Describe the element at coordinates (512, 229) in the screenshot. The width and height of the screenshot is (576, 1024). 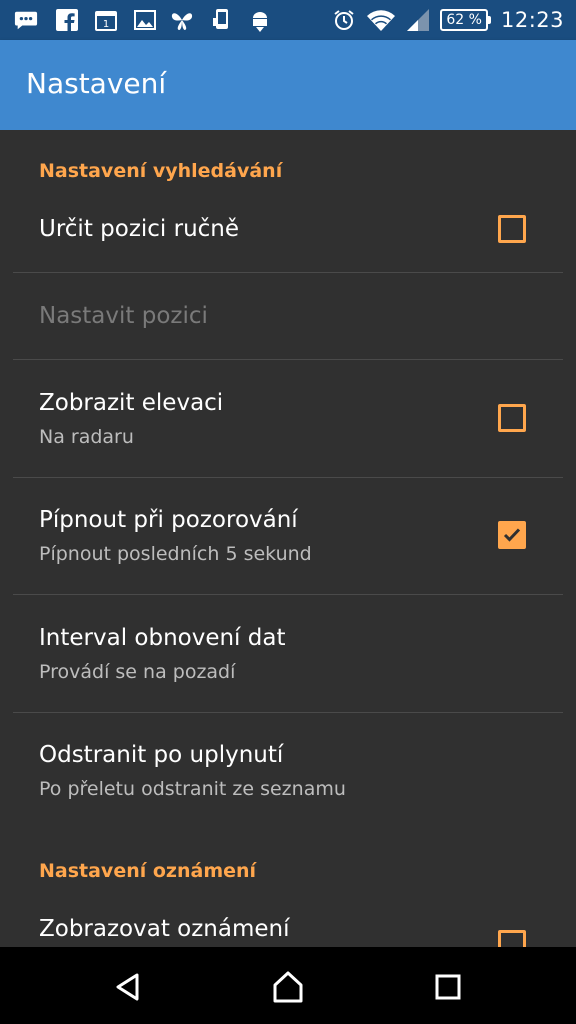
I see `checkbox-manual-position` at that location.